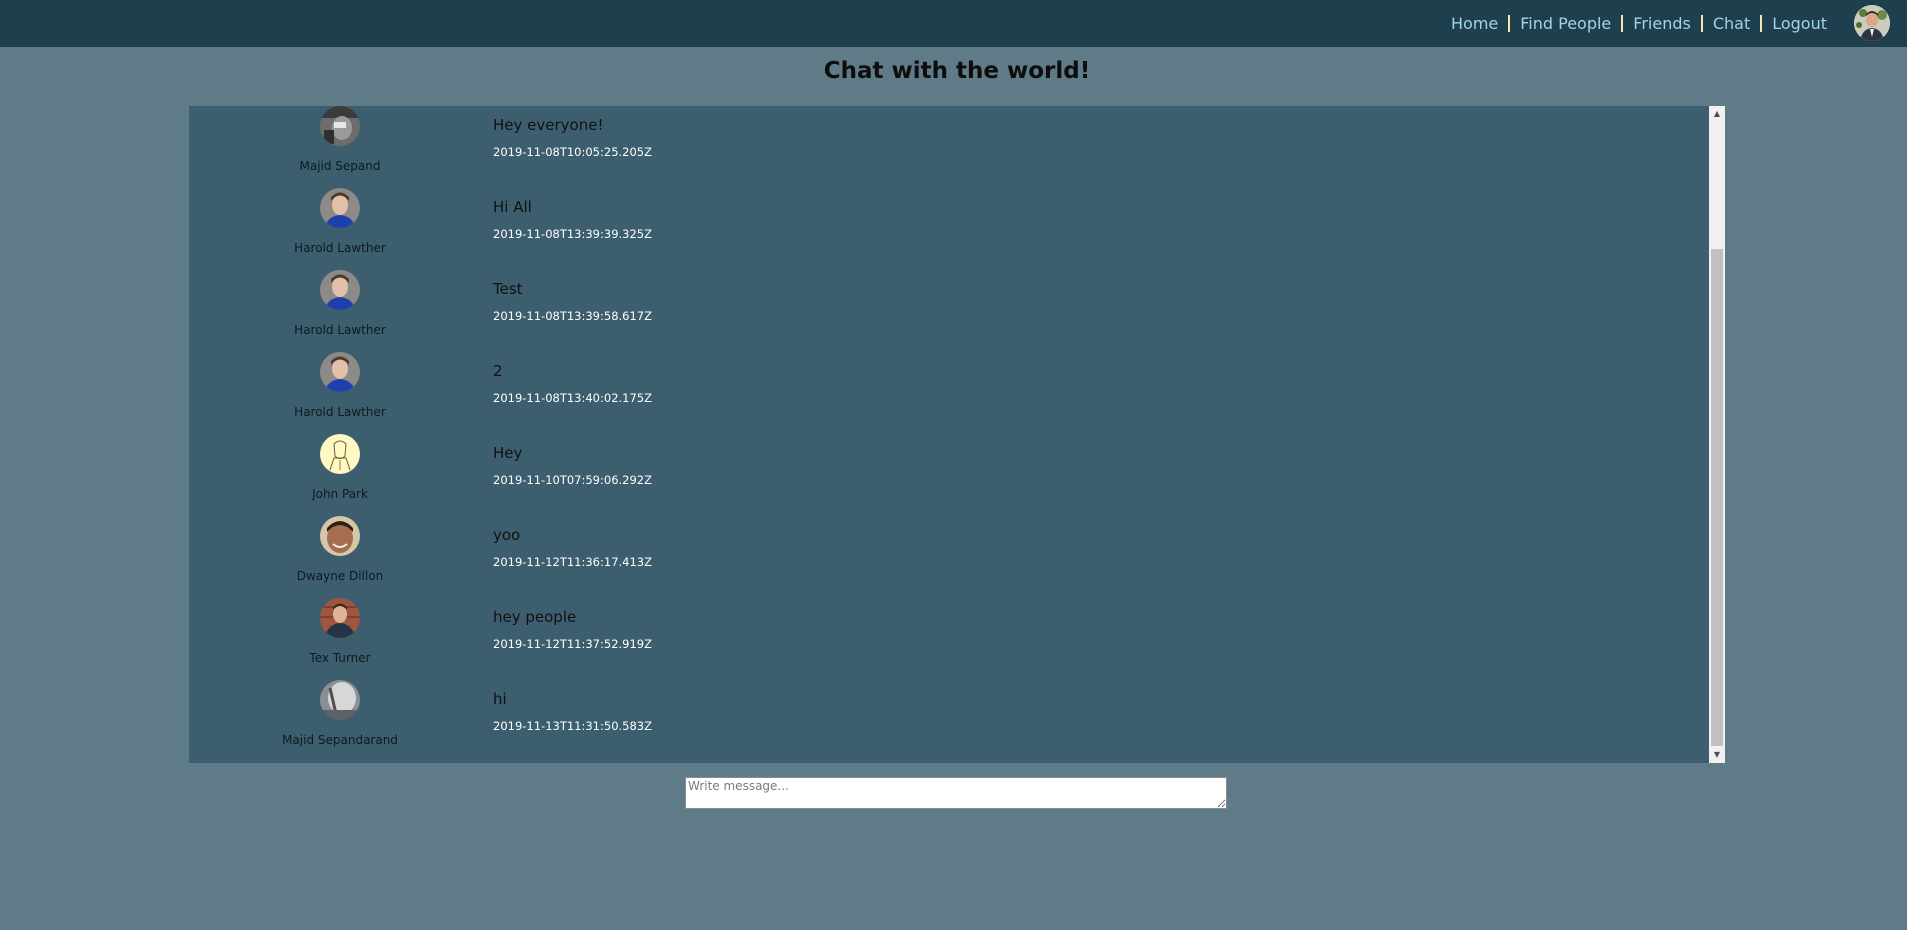 Image resolution: width=1907 pixels, height=930 pixels. I want to click on current-user-avatar, so click(1872, 23).